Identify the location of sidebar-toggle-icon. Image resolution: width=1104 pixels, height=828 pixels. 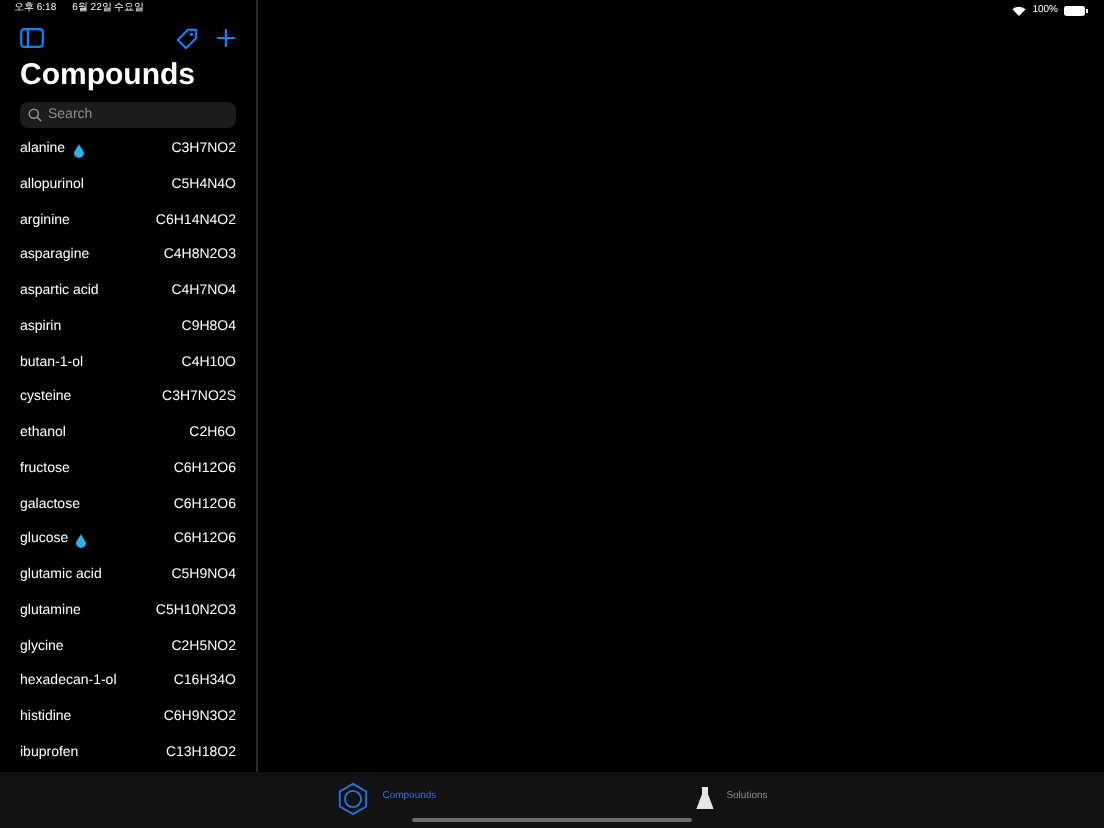
(32, 38).